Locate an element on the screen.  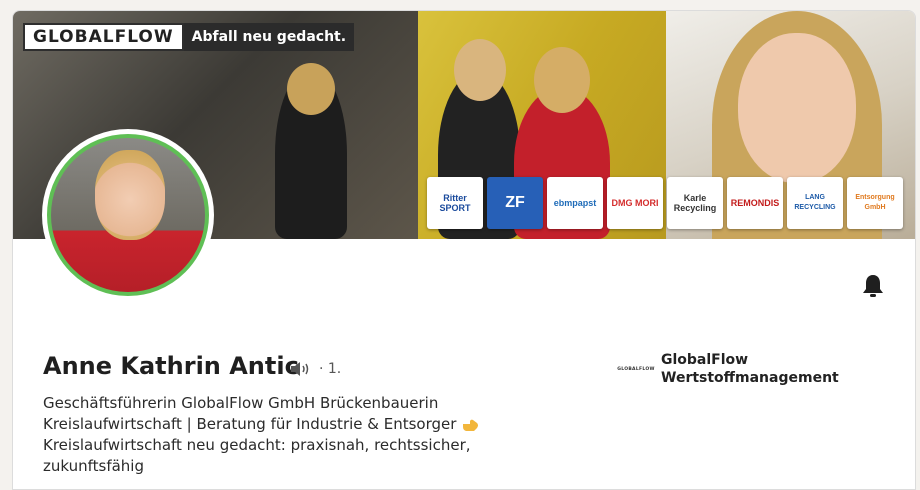
pronunciation-speaker-icon is located at coordinates (300, 369).